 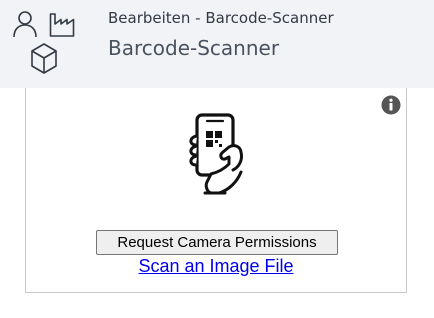 I want to click on factory-icon, so click(x=62, y=24).